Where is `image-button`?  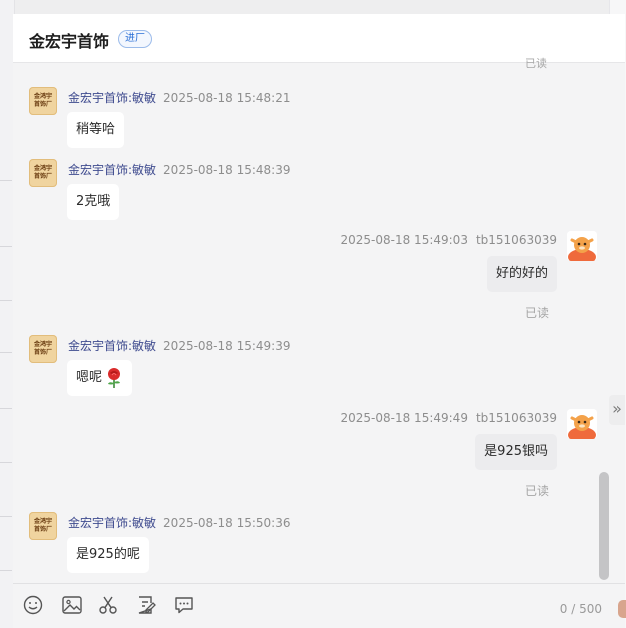
image-button is located at coordinates (72, 605).